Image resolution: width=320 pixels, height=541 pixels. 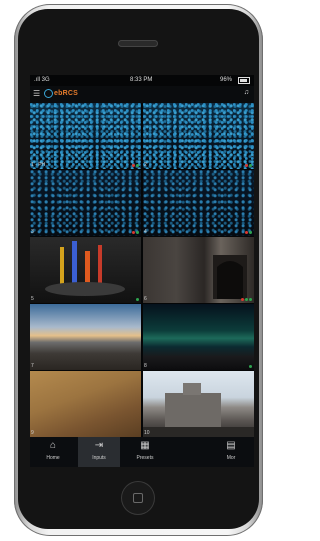 I want to click on phone-home-button, so click(x=138, y=498).